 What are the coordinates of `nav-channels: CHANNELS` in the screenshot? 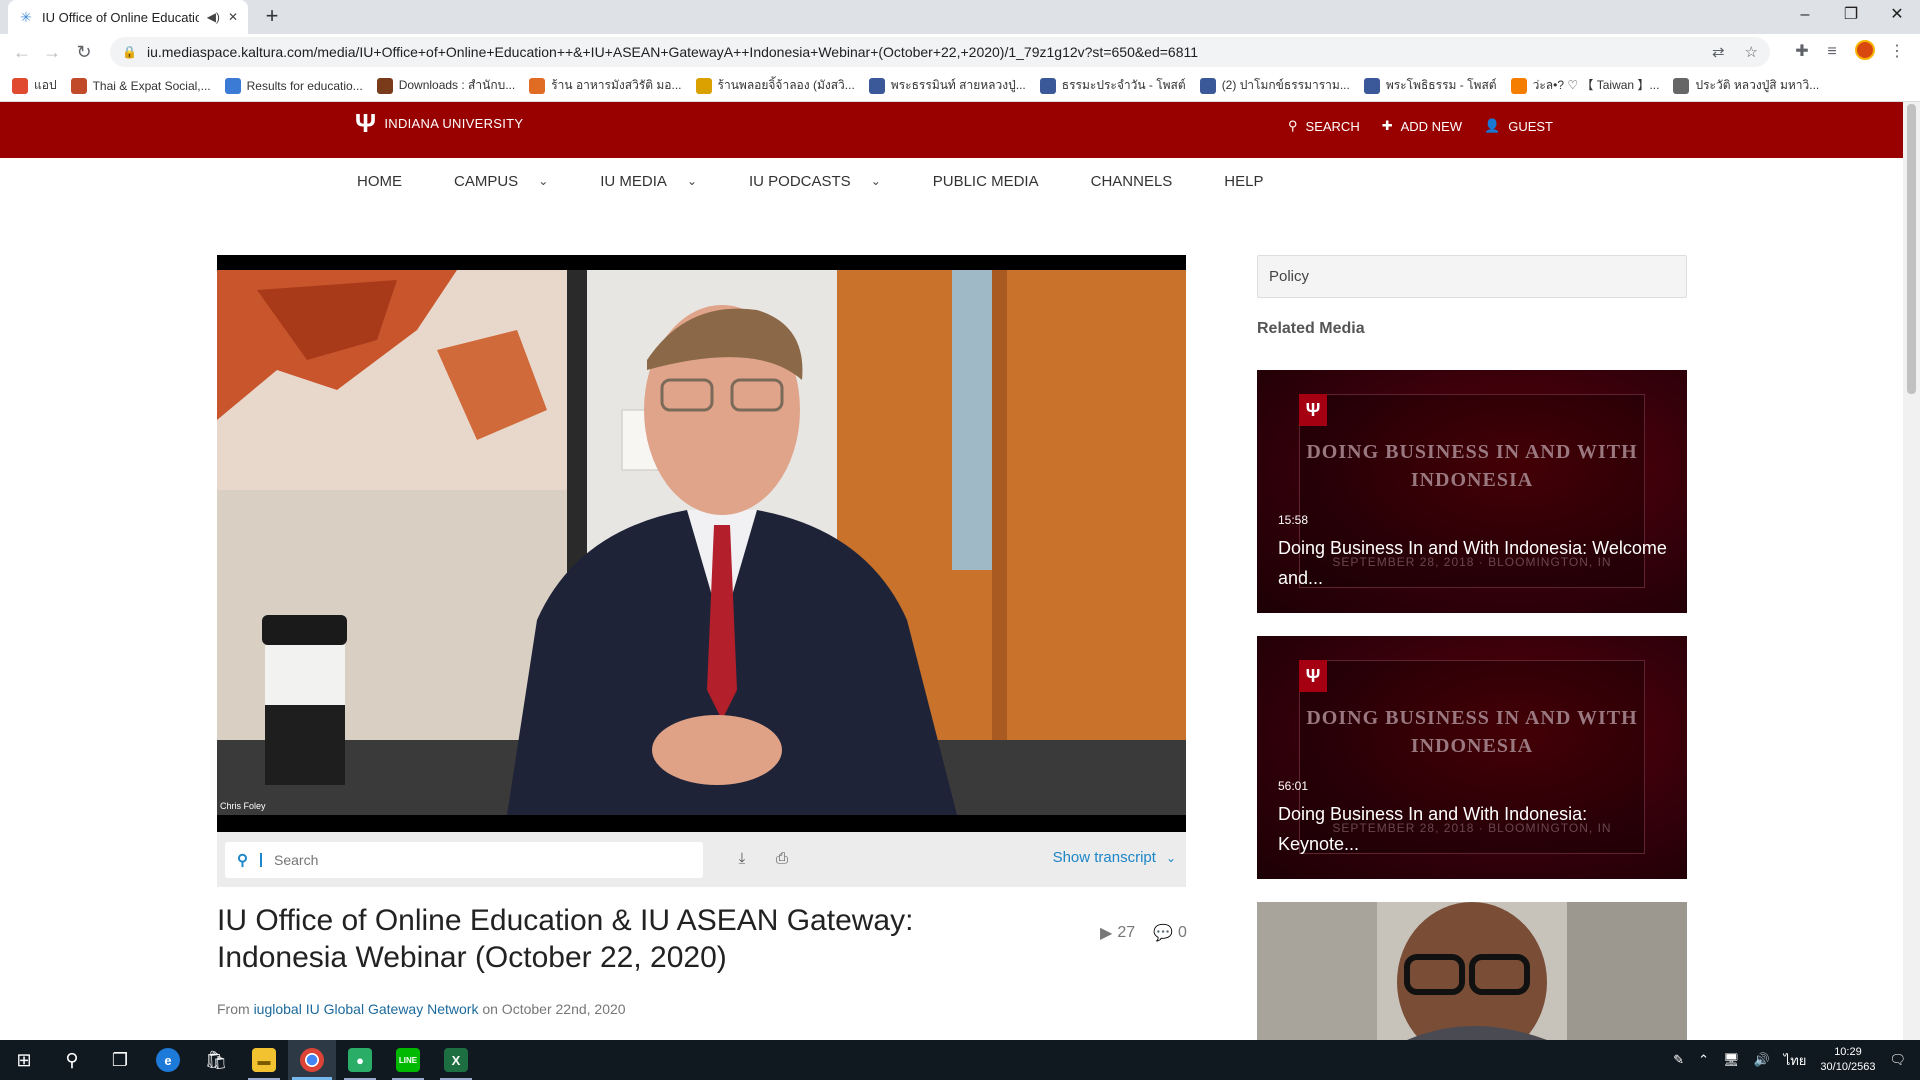 It's located at (1132, 181).